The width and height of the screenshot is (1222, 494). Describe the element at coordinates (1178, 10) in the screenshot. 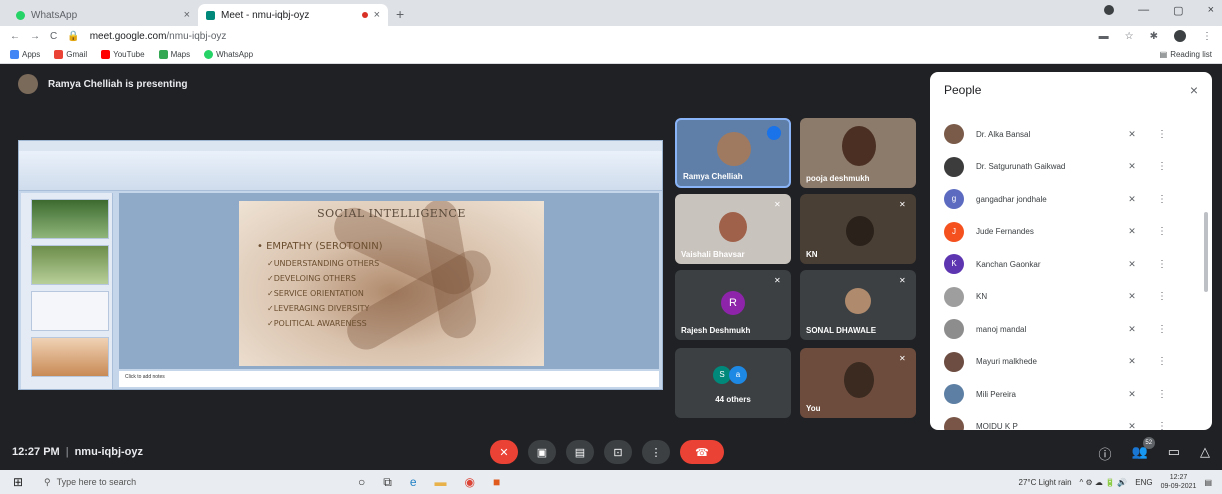

I see `maximize-button: ▢` at that location.